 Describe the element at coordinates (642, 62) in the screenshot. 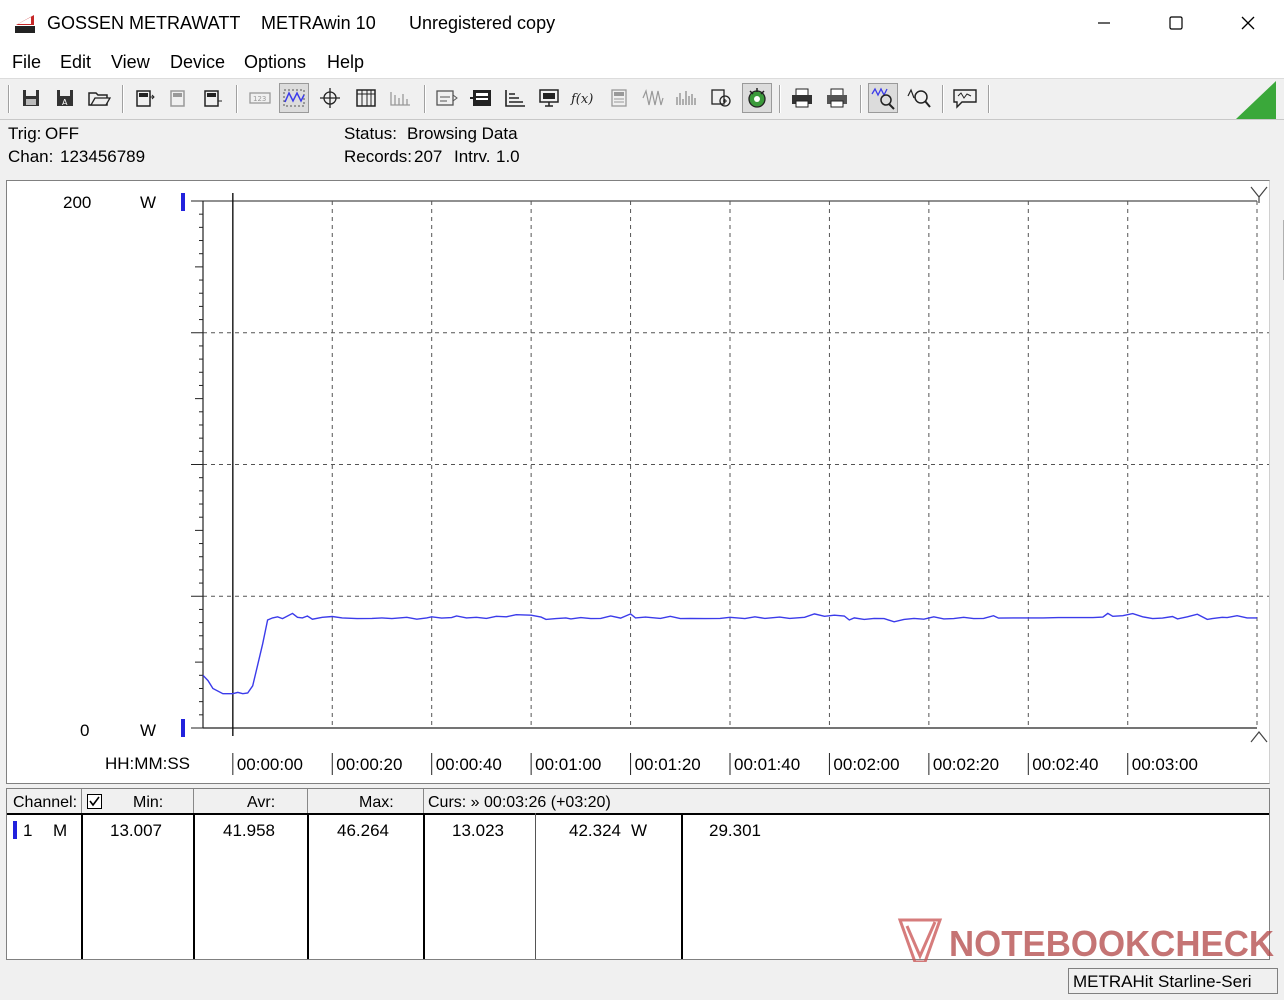

I see `menu-bar: File Edit View Device Options Help` at that location.